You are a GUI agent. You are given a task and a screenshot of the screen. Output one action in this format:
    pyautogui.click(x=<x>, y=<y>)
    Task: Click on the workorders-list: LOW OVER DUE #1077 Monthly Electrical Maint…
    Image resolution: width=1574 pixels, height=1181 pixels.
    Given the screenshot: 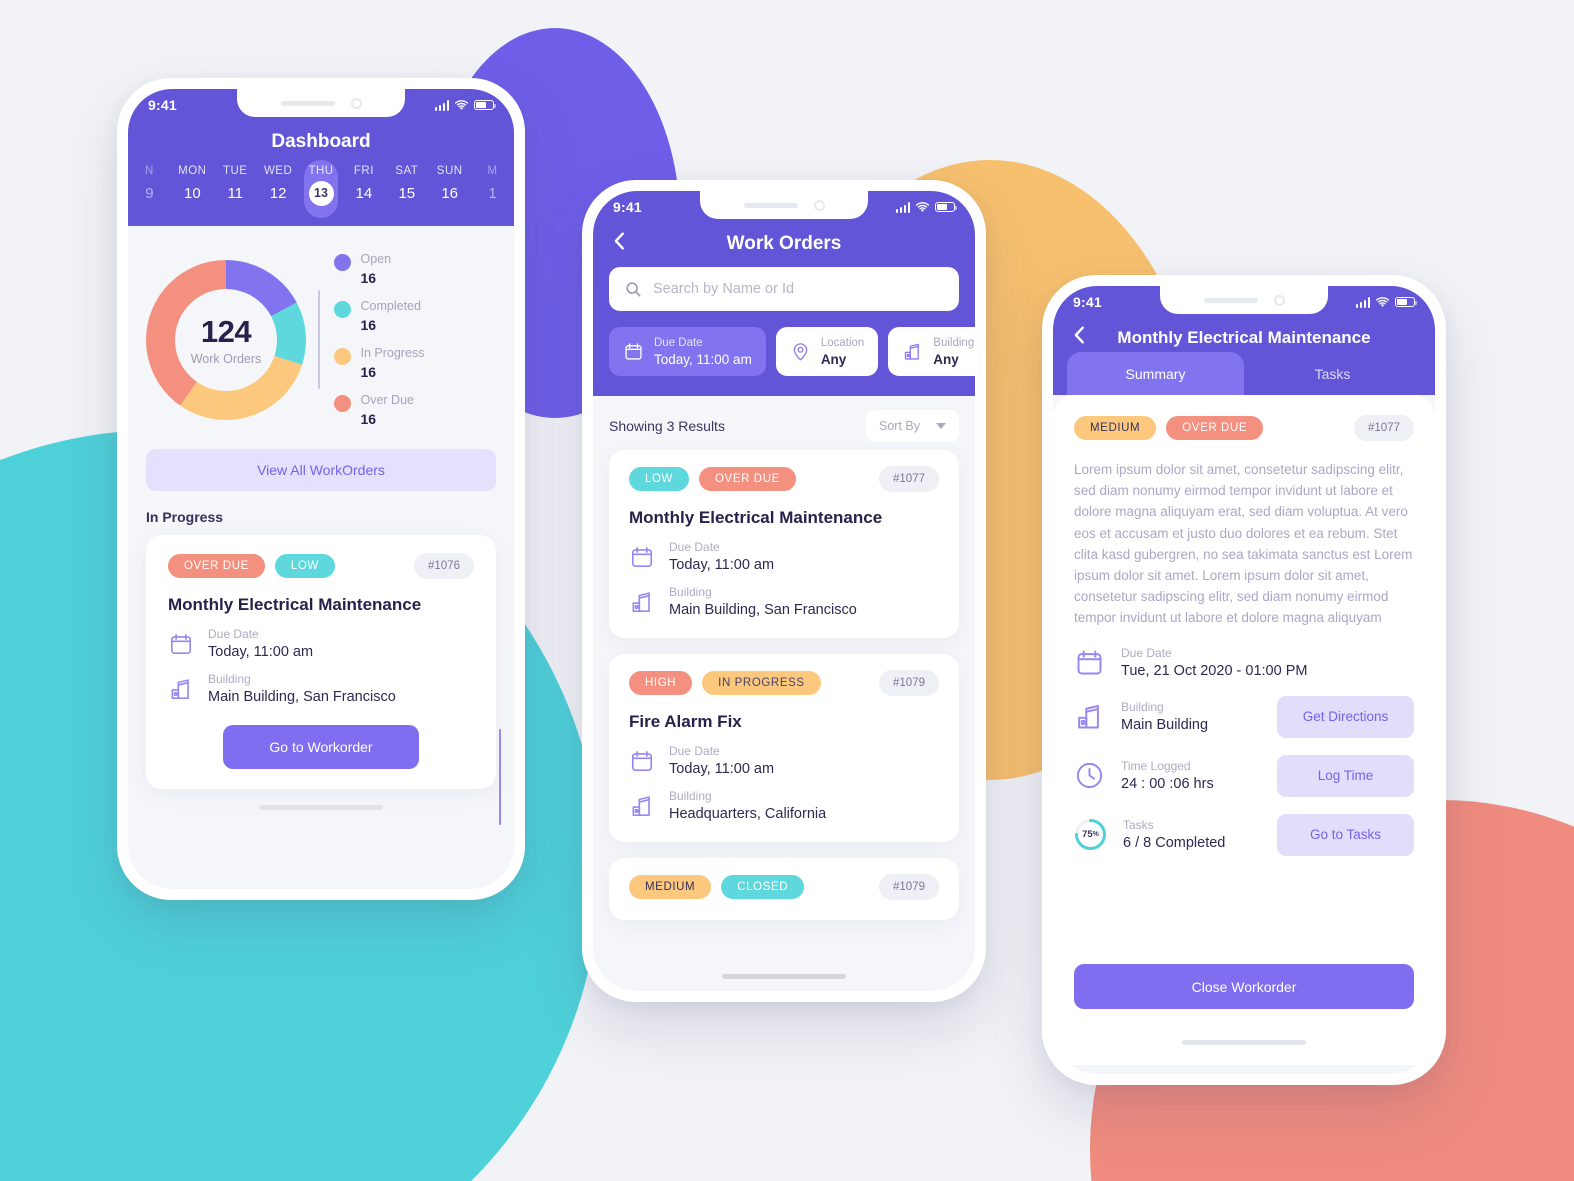 What is the action you would take?
    pyautogui.click(x=784, y=685)
    